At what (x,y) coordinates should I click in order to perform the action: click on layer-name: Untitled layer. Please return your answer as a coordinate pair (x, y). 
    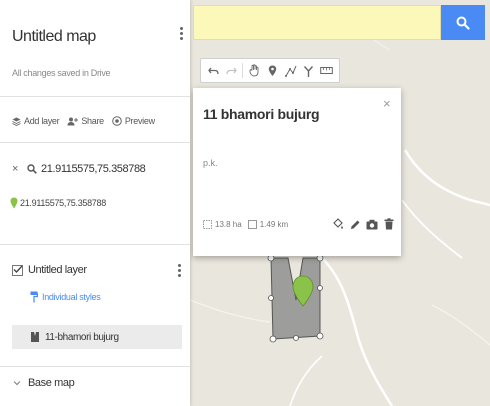
    Looking at the image, I should click on (57, 270).